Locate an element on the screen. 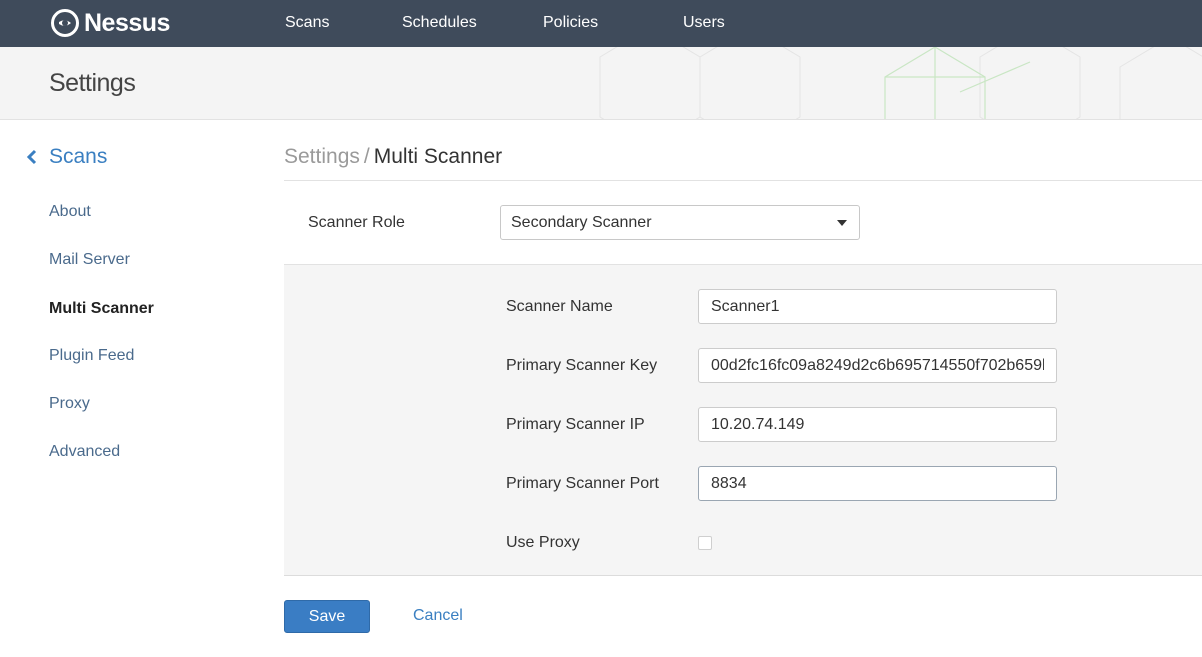 The height and width of the screenshot is (657, 1202). scanner-role-label: Scanner Role is located at coordinates (356, 222).